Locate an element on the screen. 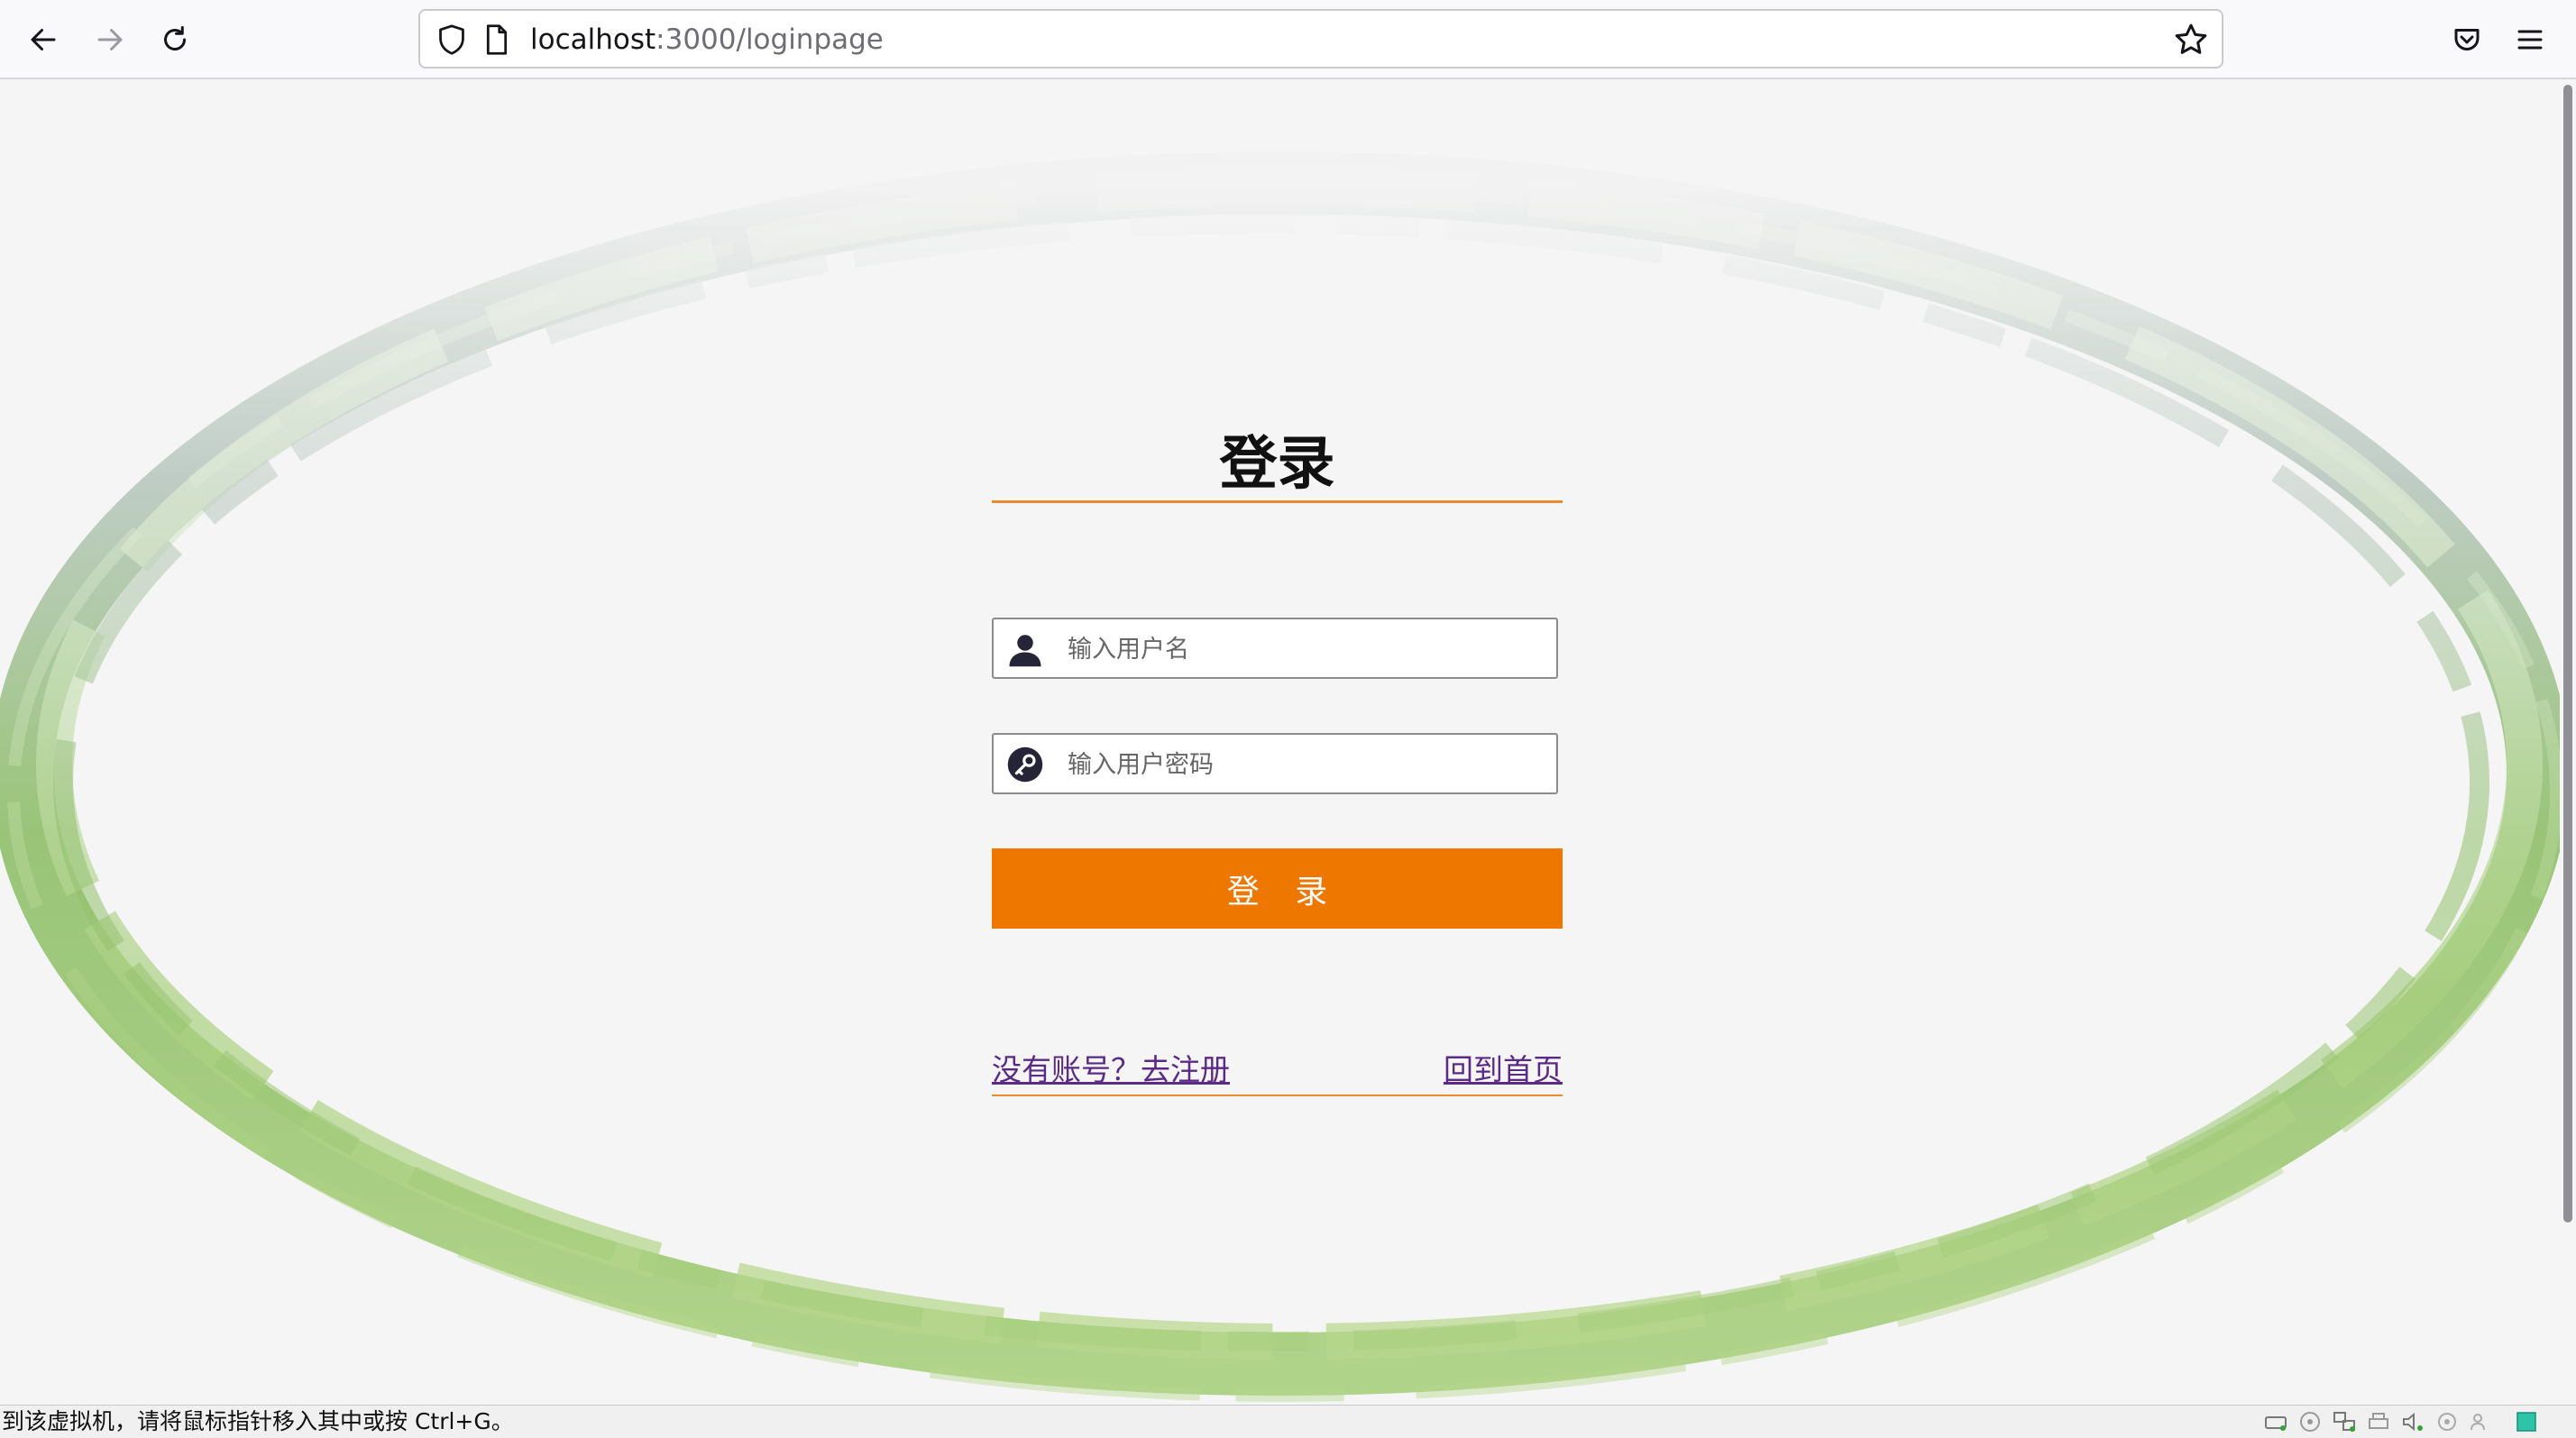  scrollbar-thumb is located at coordinates (2567, 654).